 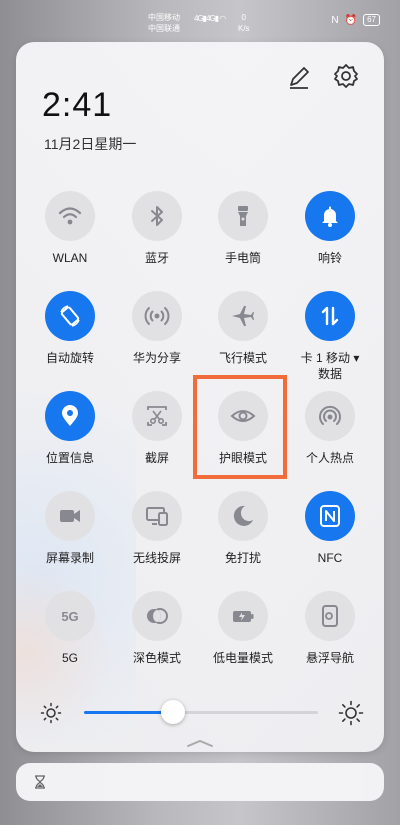 I want to click on tile-airplane: 飞行模式, so click(x=243, y=328).